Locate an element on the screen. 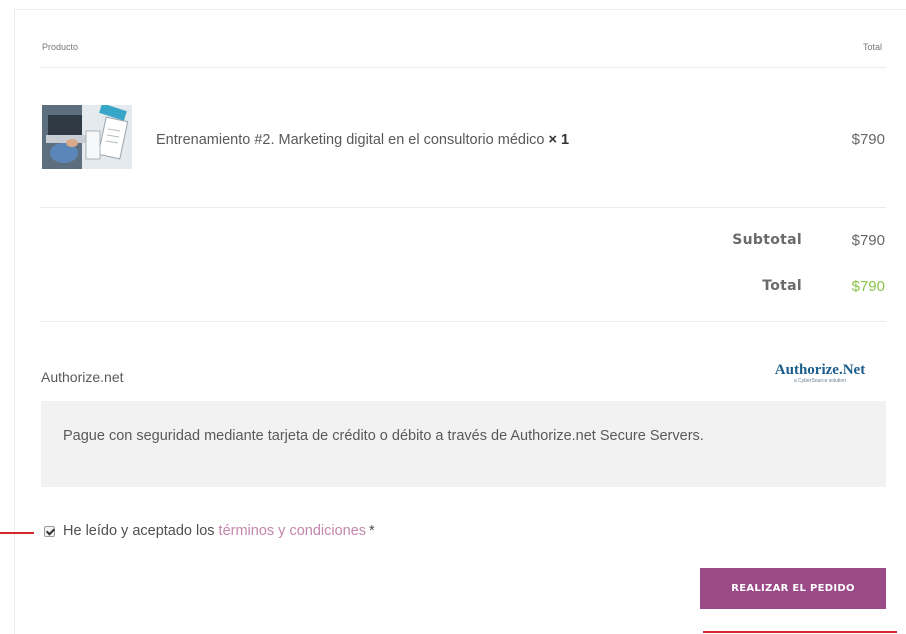 This screenshot has width=906, height=634. terms-checkbox is located at coordinates (49, 531).